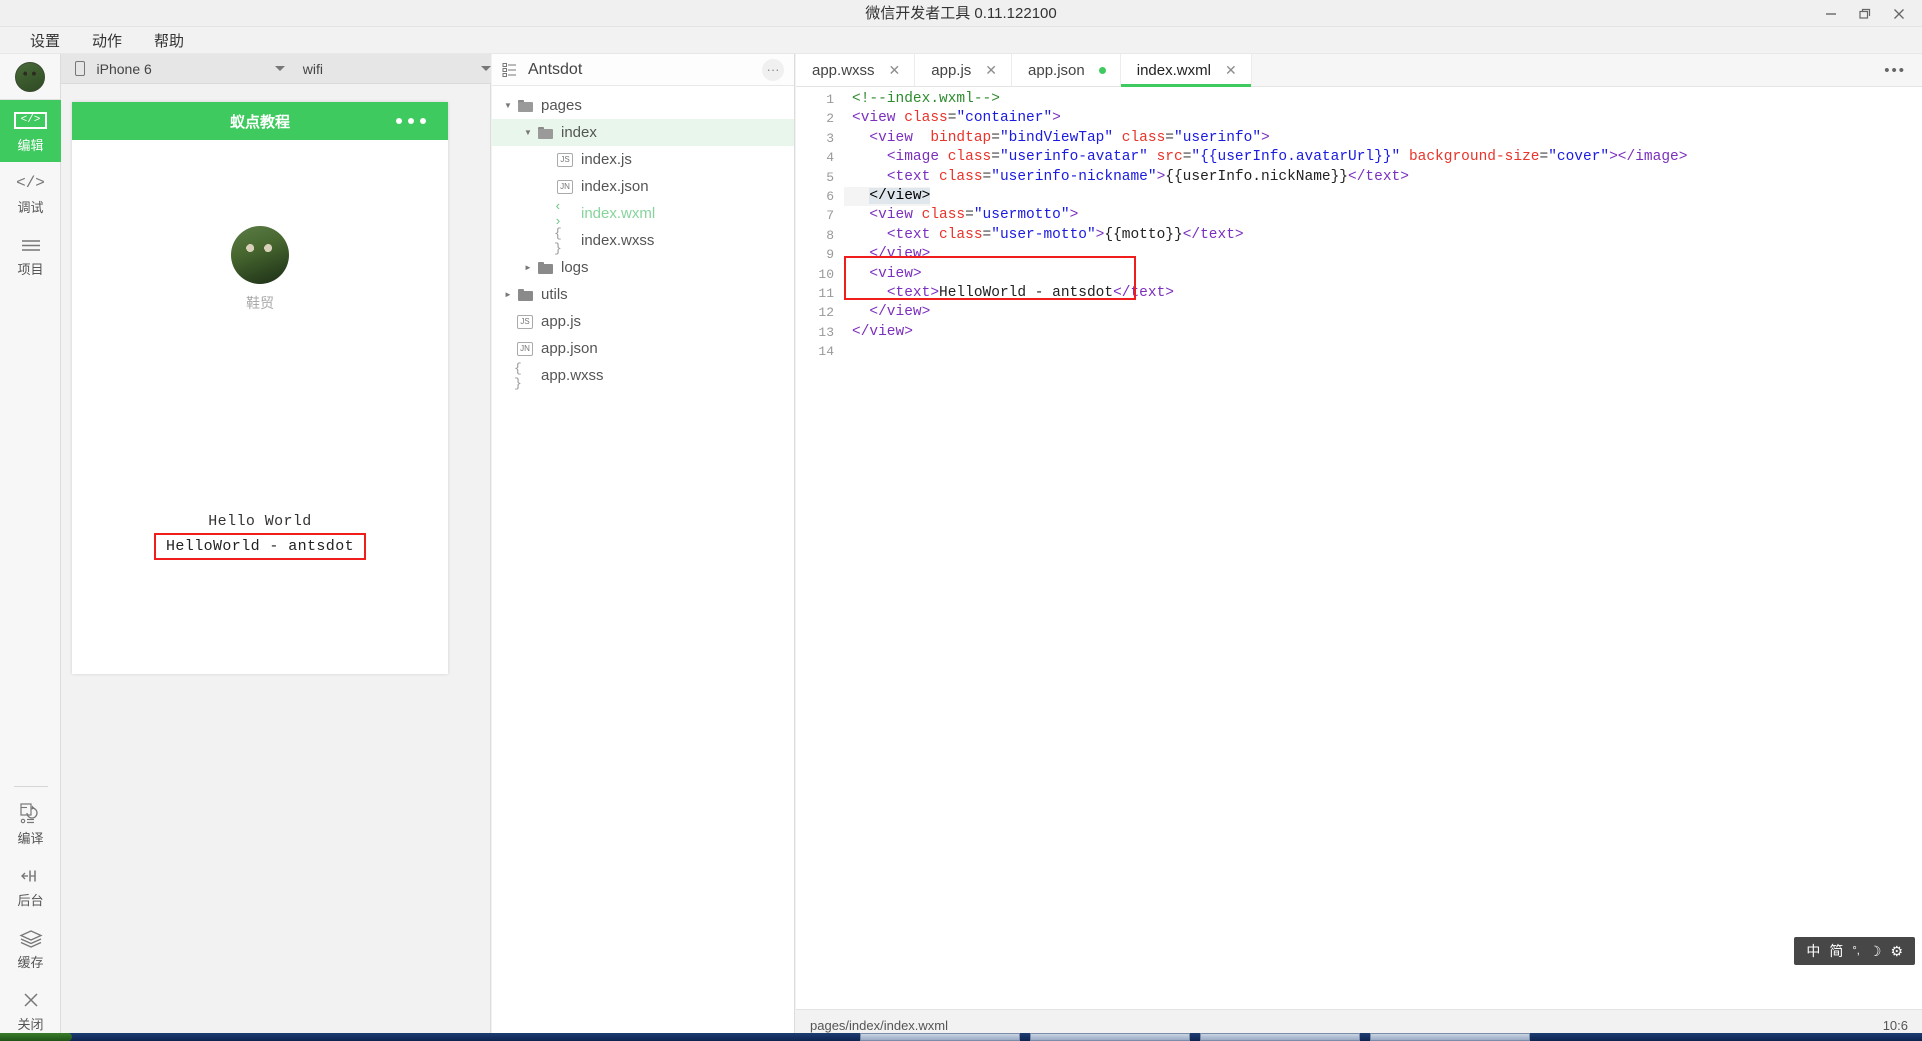  What do you see at coordinates (30, 948) in the screenshot?
I see `sidebar-item-cache: 缓存` at bounding box center [30, 948].